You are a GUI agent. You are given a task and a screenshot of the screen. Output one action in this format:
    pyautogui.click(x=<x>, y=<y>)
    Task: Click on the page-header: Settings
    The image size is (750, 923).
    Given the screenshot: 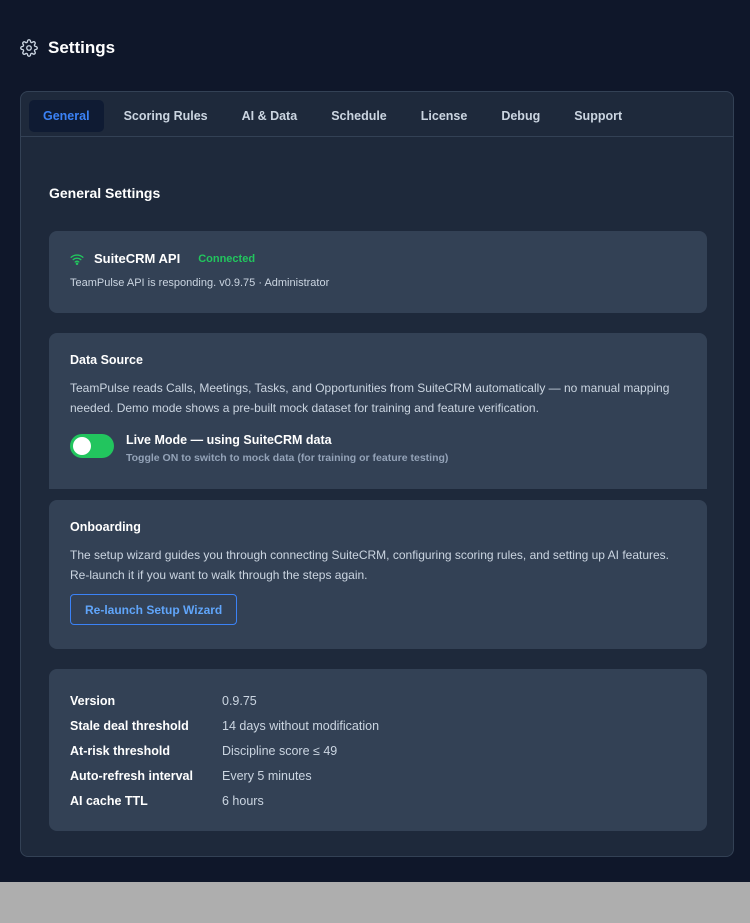 What is the action you would take?
    pyautogui.click(x=67, y=48)
    